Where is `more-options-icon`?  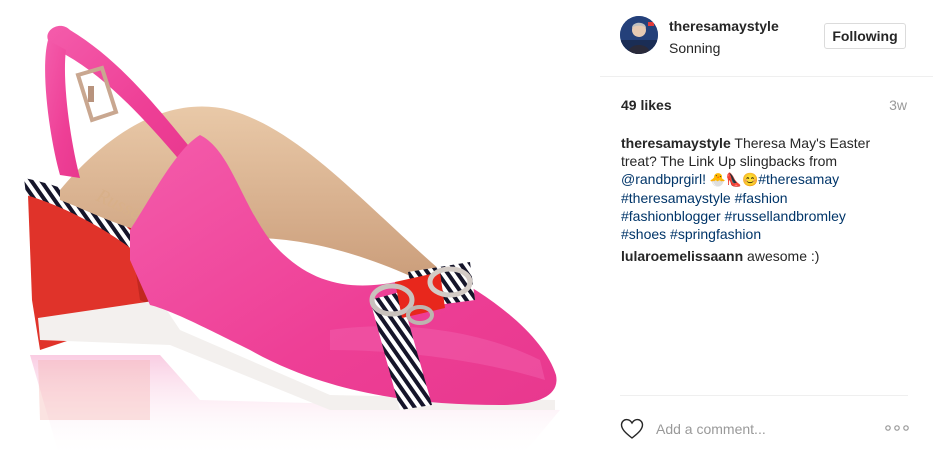 more-options-icon is located at coordinates (897, 428).